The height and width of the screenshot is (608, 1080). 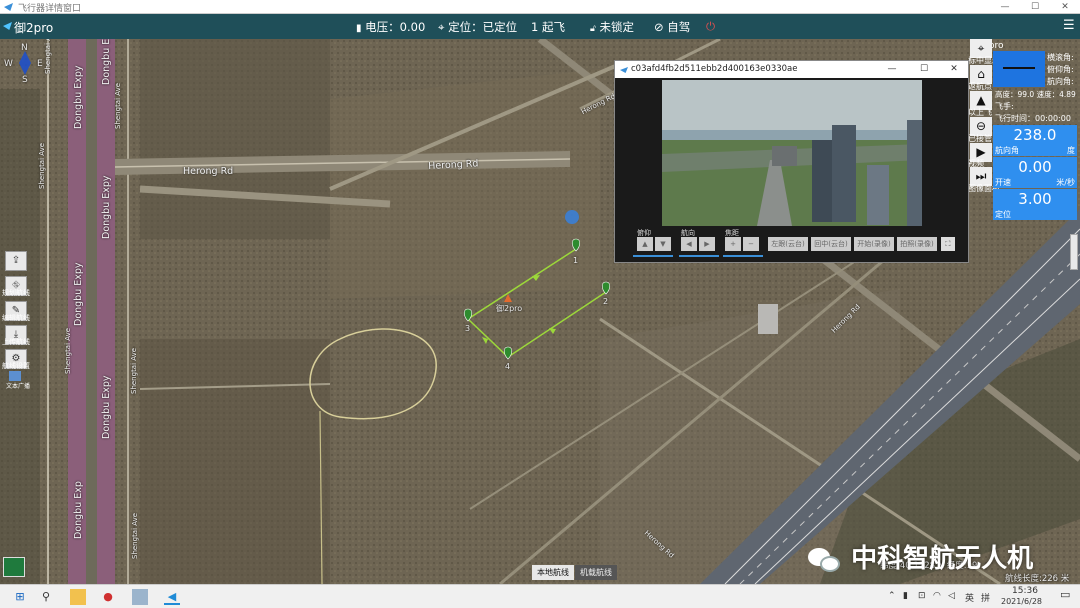 I want to click on tray-battery-icon: ▮, so click(x=905, y=596).